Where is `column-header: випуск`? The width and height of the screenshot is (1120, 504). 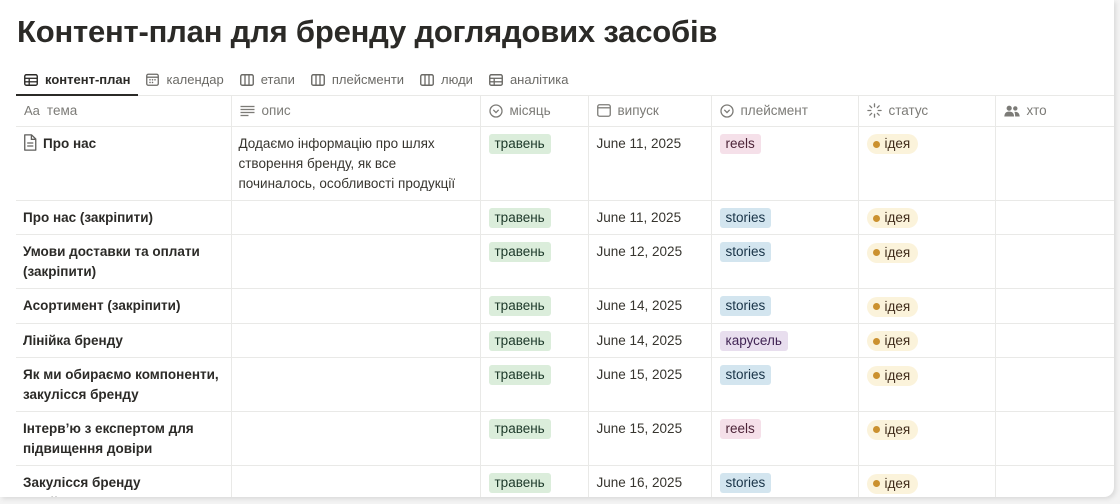 column-header: випуск is located at coordinates (650, 111).